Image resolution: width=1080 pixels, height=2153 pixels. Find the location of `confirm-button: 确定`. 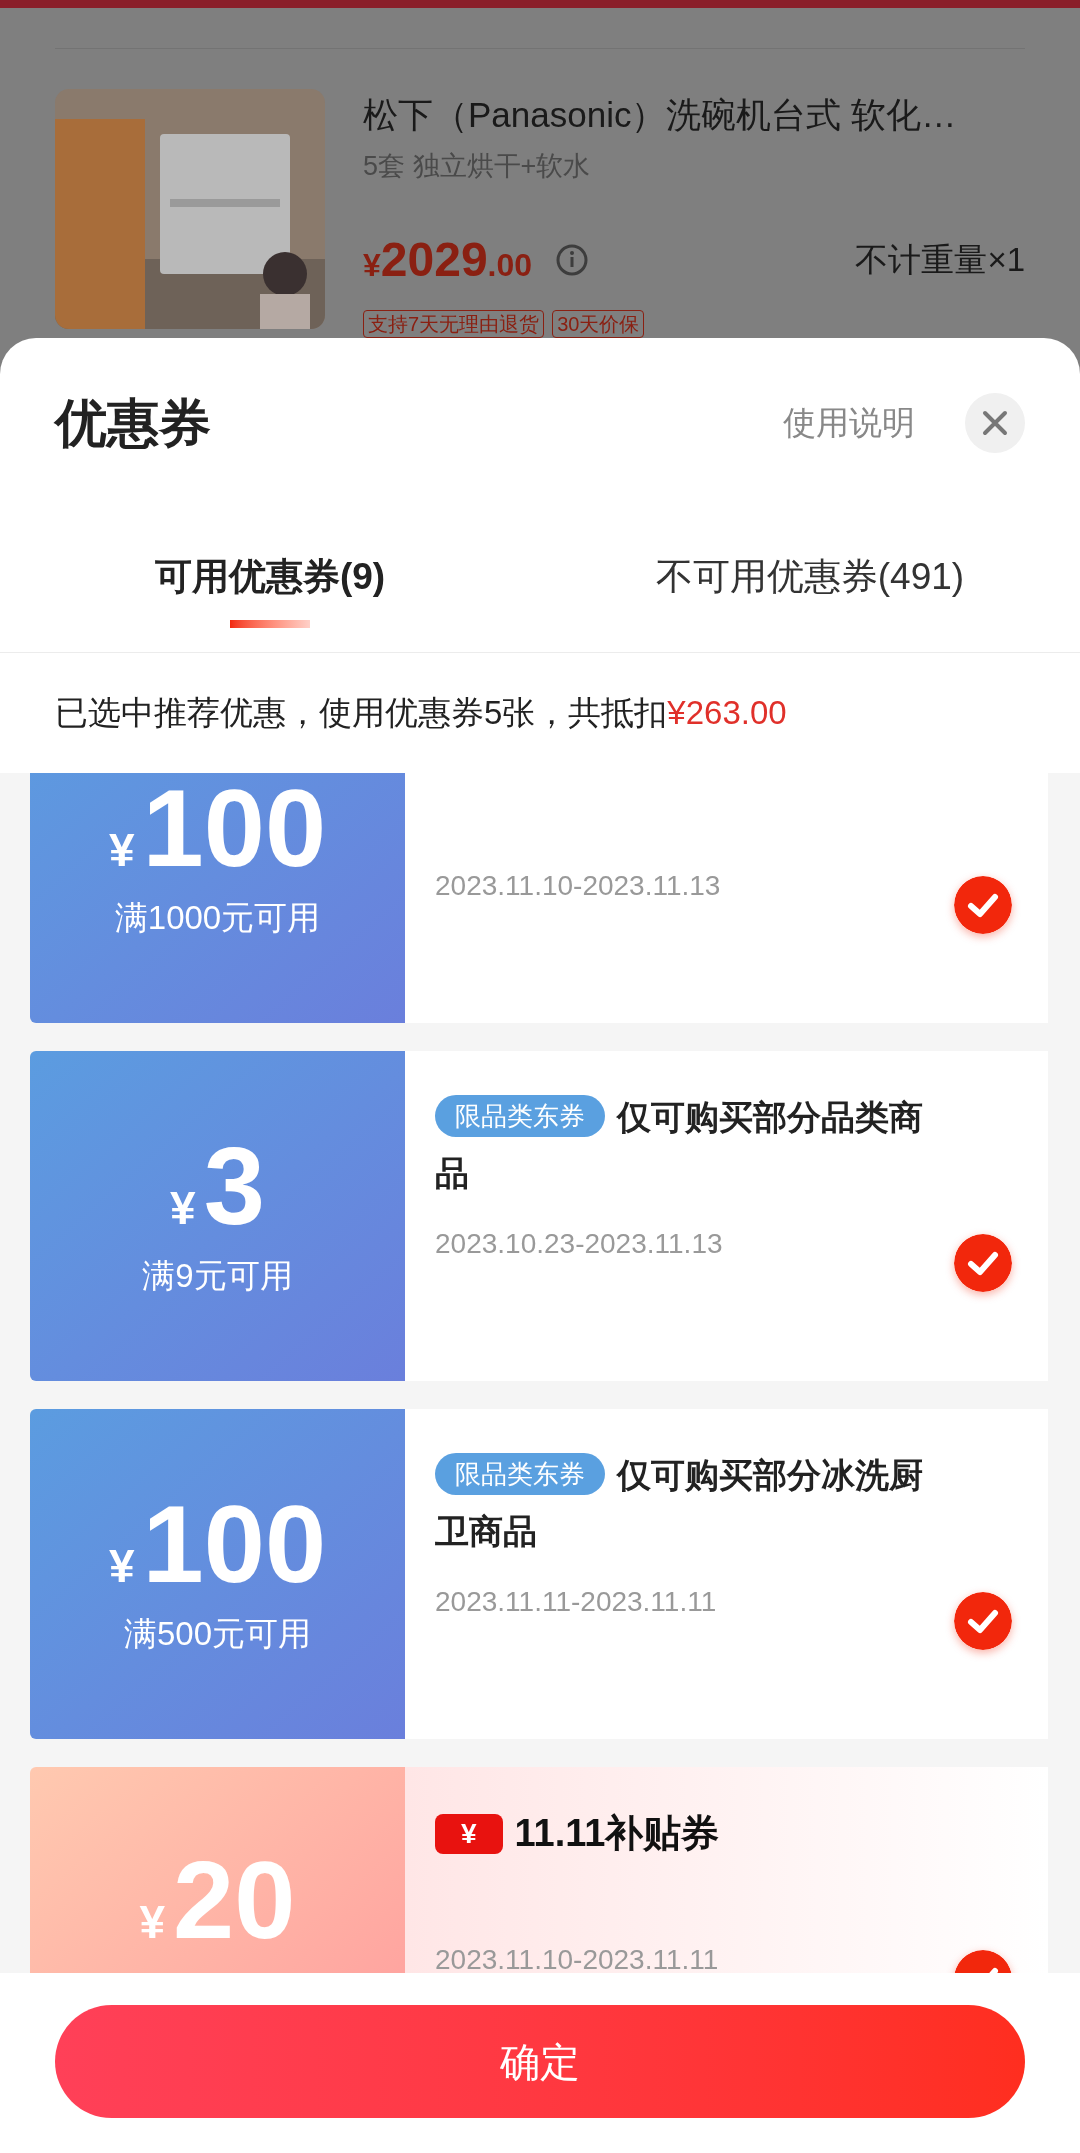

confirm-button: 确定 is located at coordinates (540, 2061).